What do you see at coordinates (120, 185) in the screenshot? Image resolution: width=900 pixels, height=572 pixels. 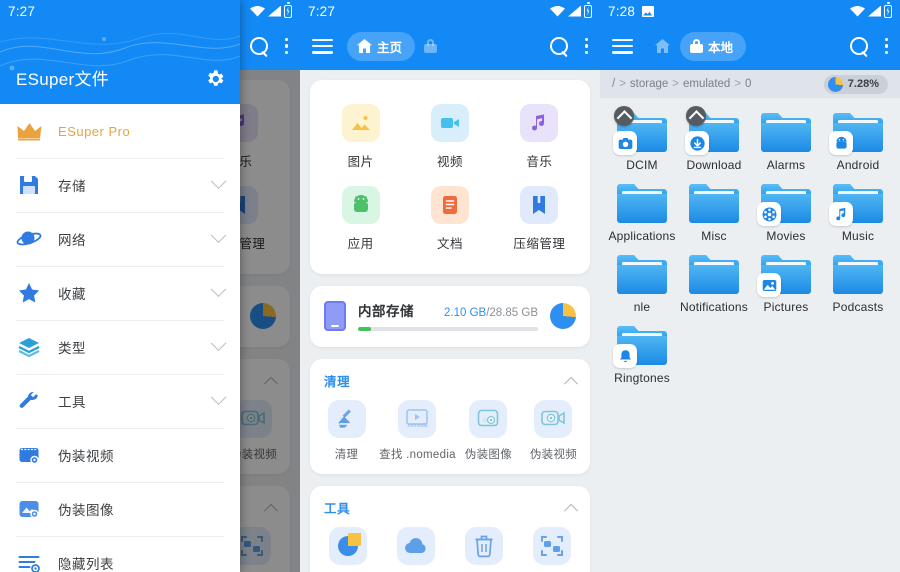 I see `drawer-item-1: 存储` at bounding box center [120, 185].